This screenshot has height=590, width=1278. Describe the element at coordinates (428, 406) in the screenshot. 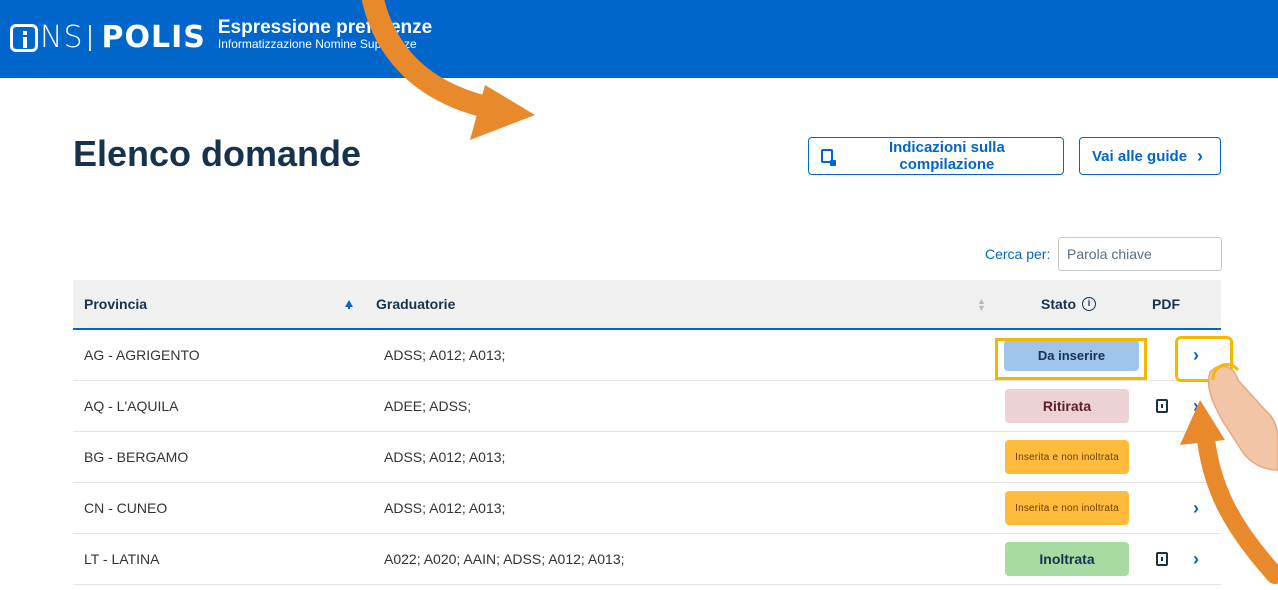

I see `cell-graduatorie: ADEE; ADSS;` at that location.